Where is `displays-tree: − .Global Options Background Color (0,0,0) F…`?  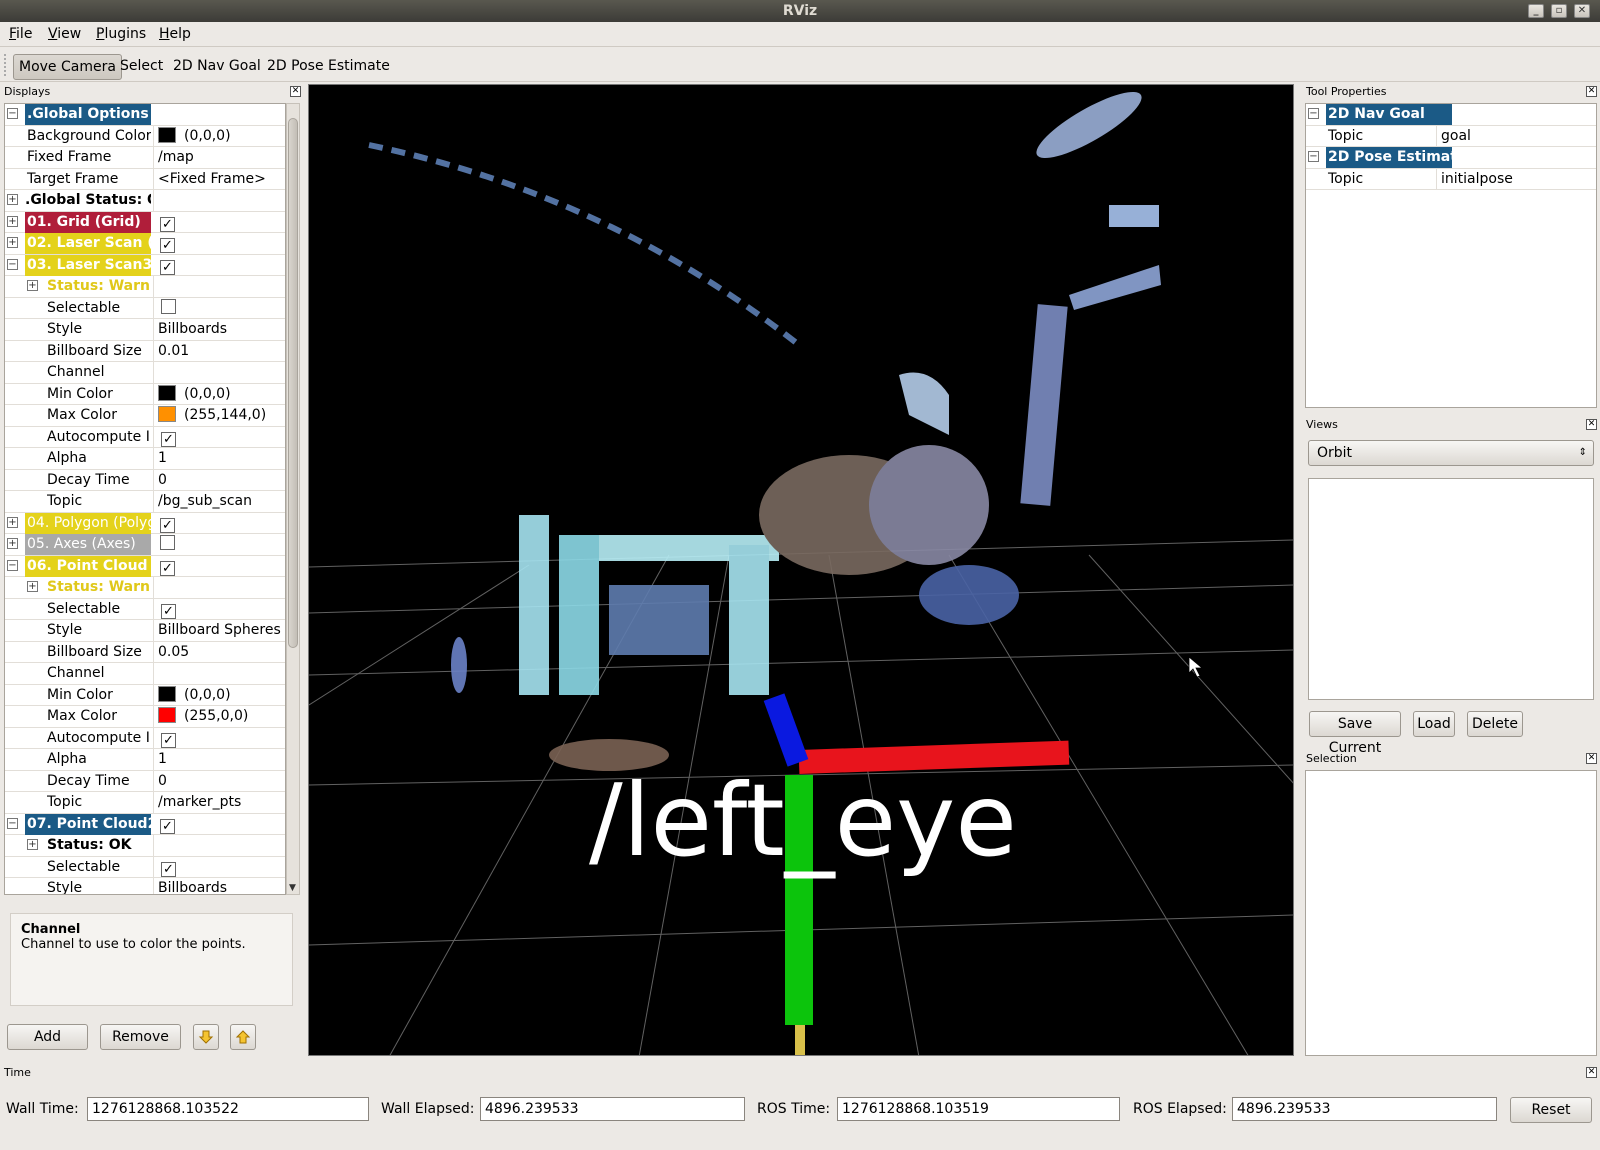 displays-tree: − .Global Options Background Color (0,0,0) F… is located at coordinates (145, 499).